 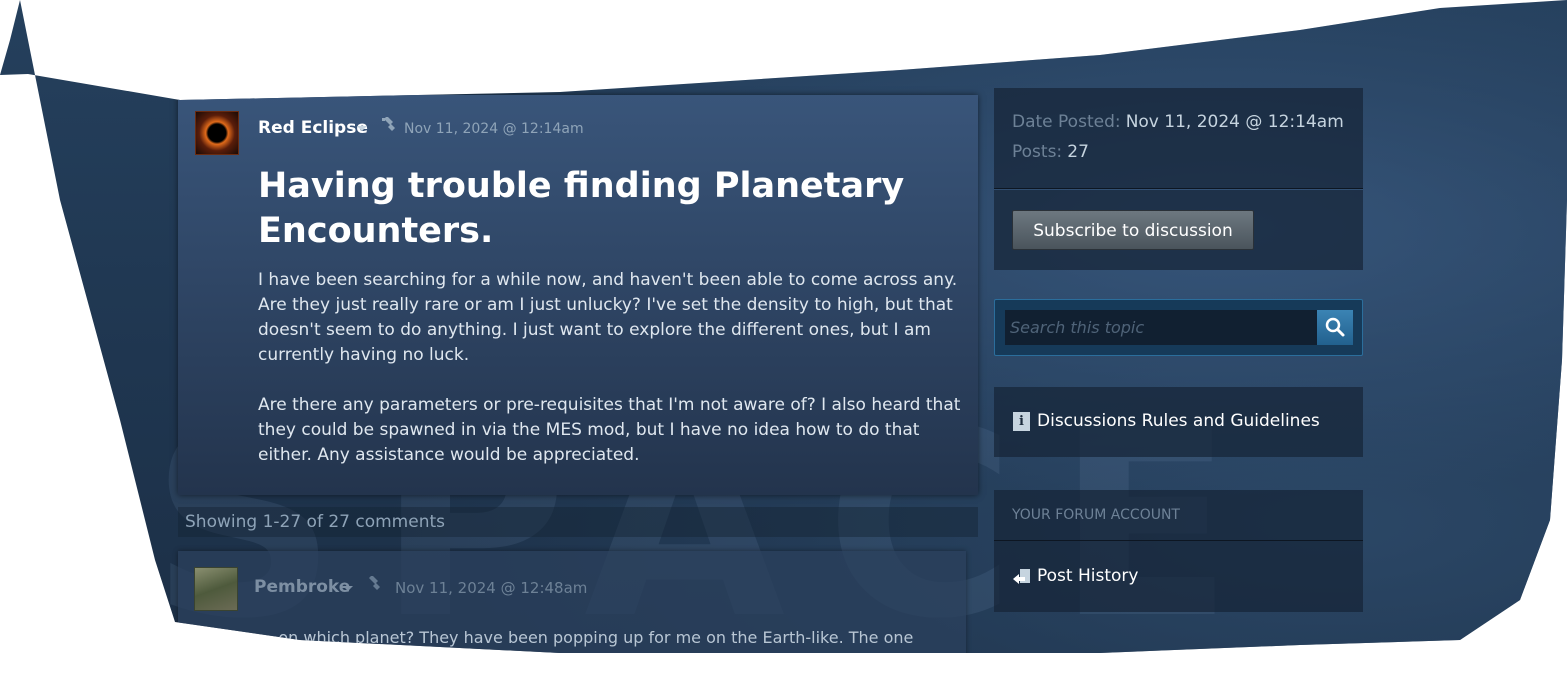 I want to click on date-posted-label: Date Posted:, so click(x=1066, y=122).